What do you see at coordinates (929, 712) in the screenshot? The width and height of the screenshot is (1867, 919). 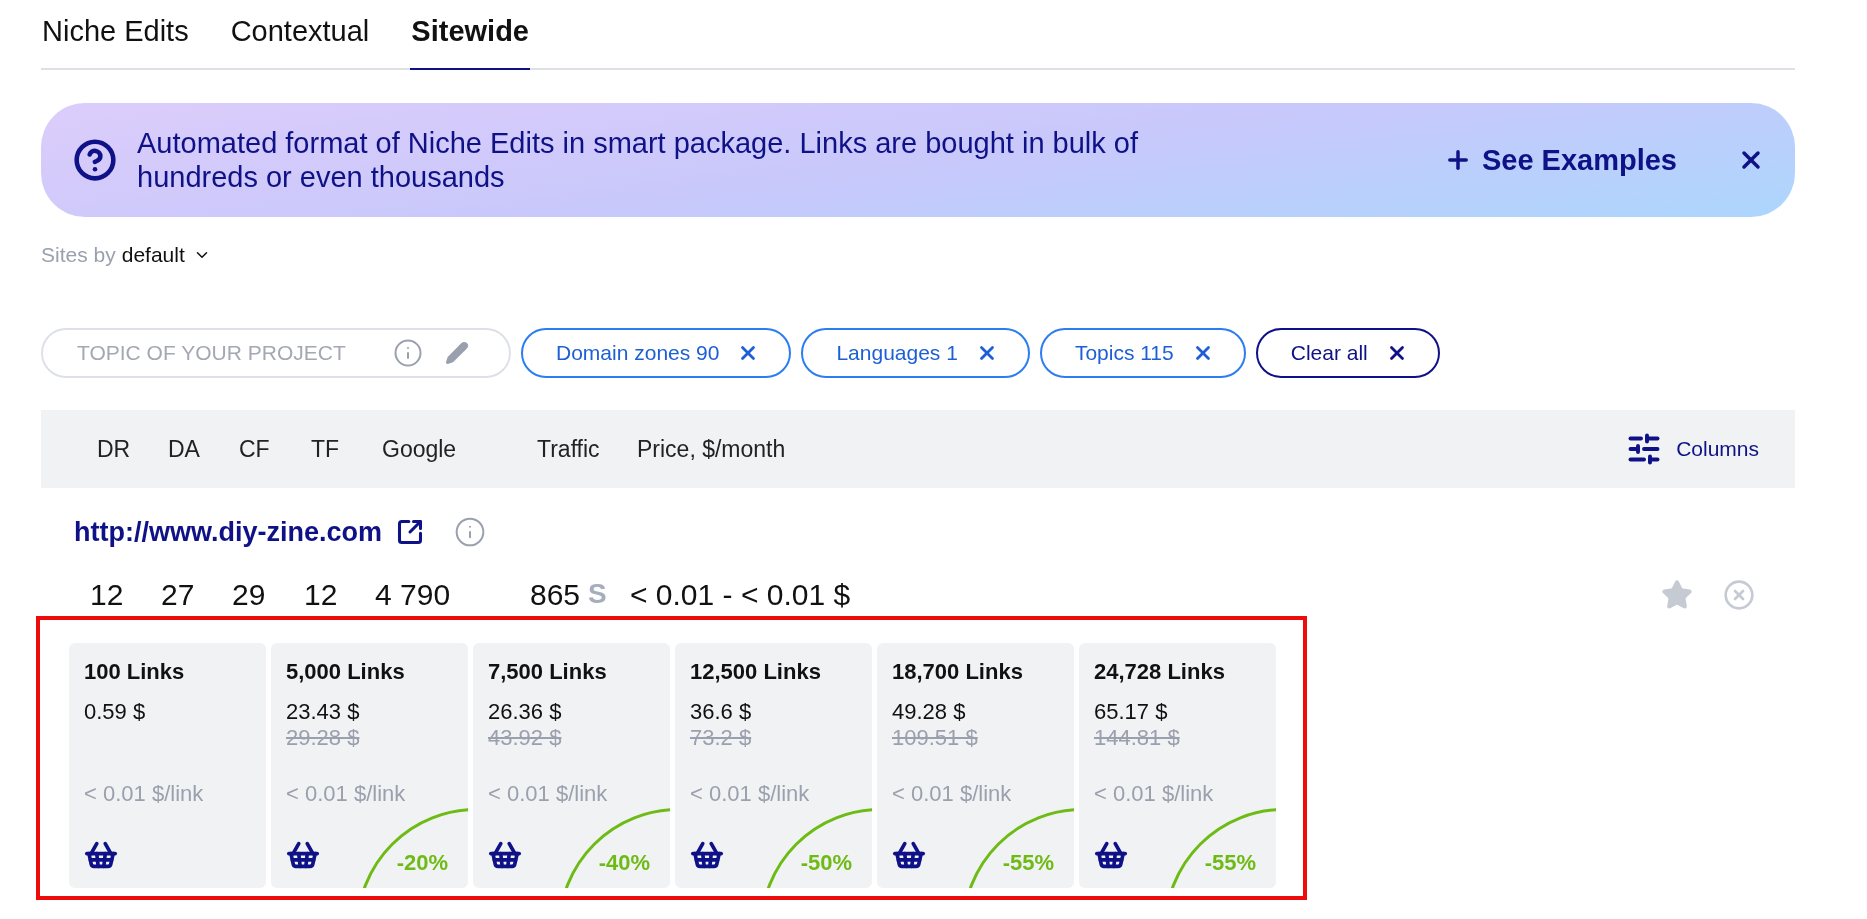 I see `package-price: 49.28 $` at bounding box center [929, 712].